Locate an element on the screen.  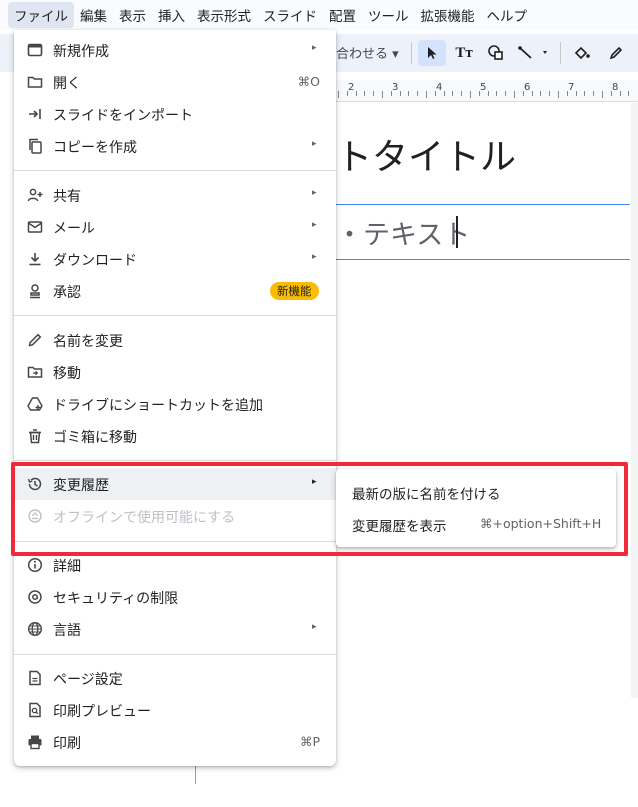
trash-icon is located at coordinates (35, 436).